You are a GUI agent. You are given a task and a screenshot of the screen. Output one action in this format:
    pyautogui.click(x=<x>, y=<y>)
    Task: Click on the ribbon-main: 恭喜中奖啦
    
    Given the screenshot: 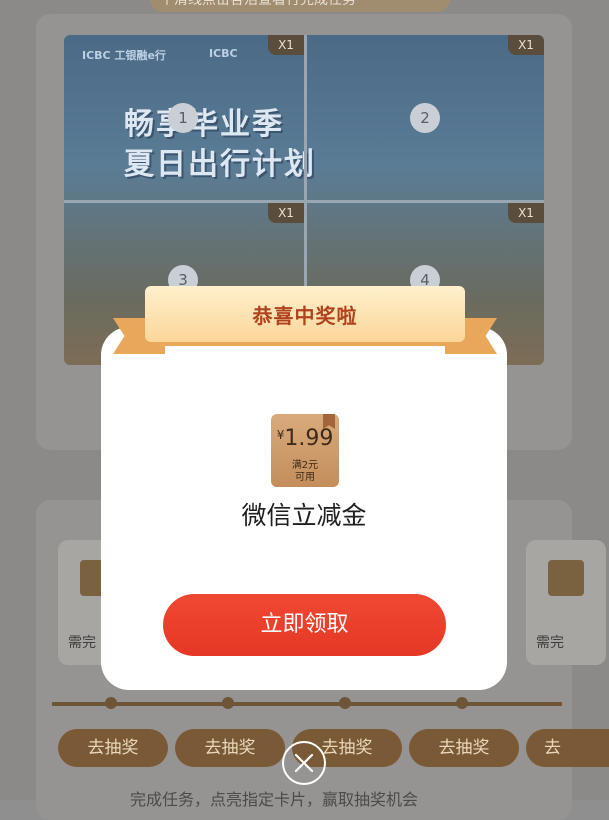 What is the action you would take?
    pyautogui.click(x=305, y=314)
    